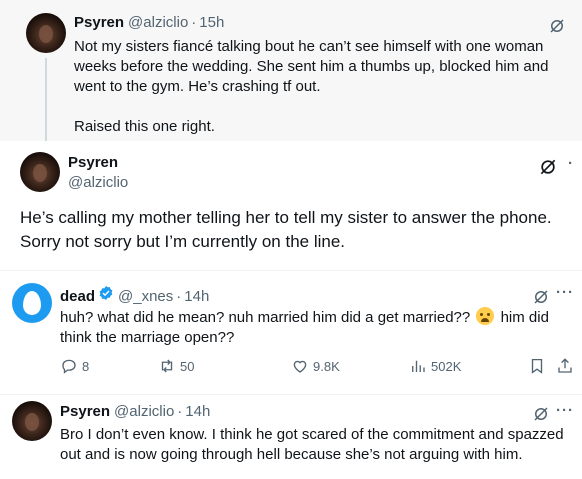 The height and width of the screenshot is (479, 582). Describe the element at coordinates (167, 366) in the screenshot. I see `repost-icon` at that location.